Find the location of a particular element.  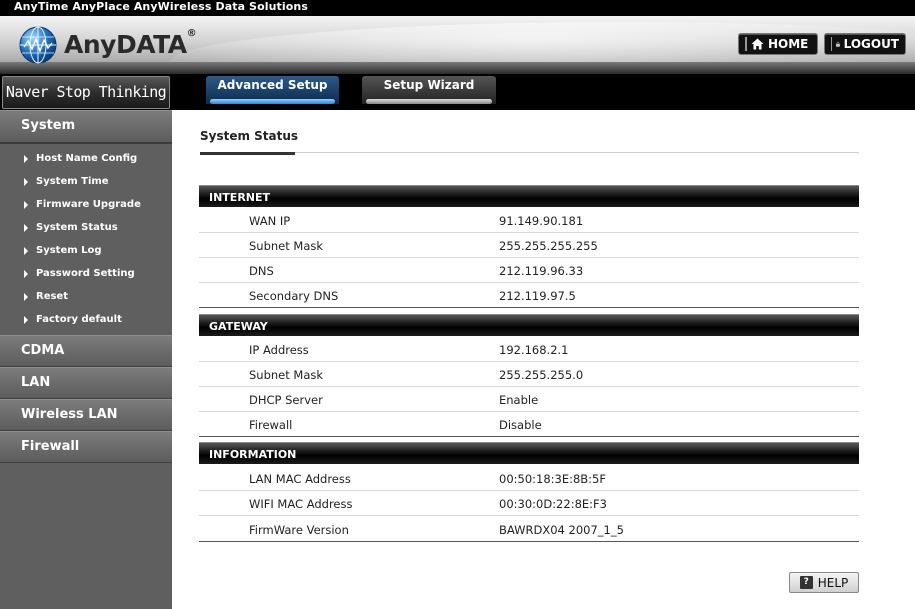

sidebar-item-firmware-upgrade: Firmware Upgrade is located at coordinates (86, 204).